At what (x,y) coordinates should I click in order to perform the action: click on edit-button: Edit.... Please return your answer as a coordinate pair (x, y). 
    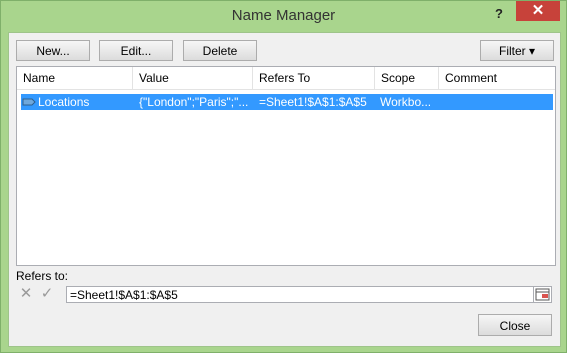
    Looking at the image, I should click on (136, 50).